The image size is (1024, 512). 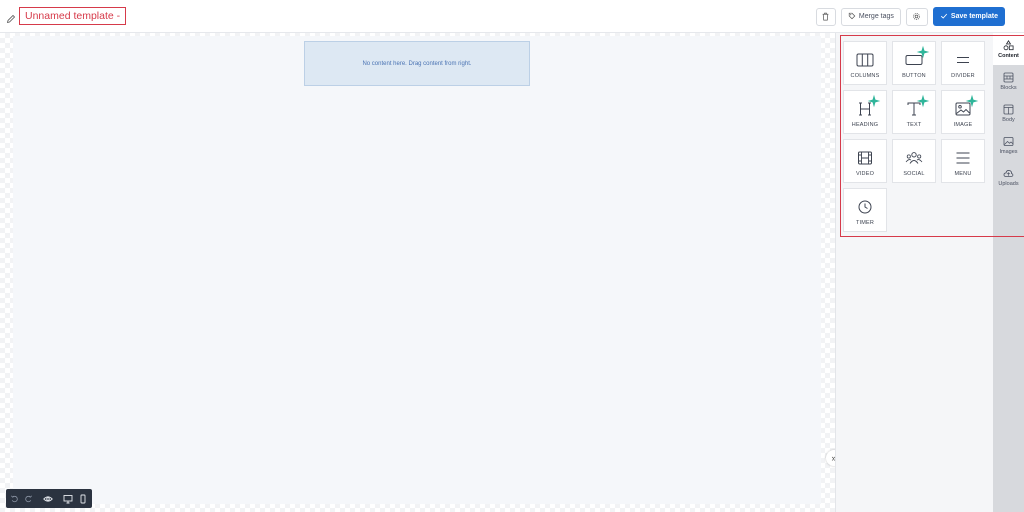 I want to click on redo-icon, so click(x=28, y=499).